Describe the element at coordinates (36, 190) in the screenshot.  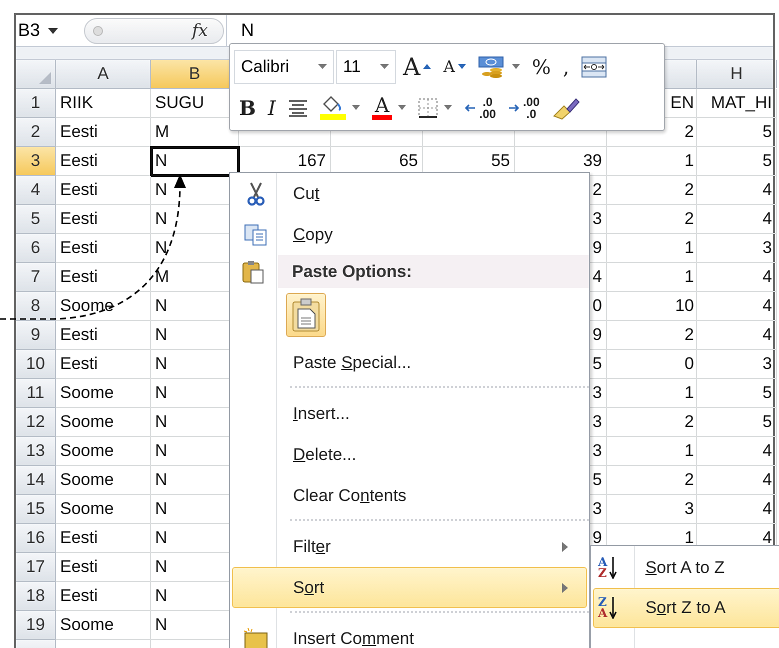
I see `row-header: 4` at that location.